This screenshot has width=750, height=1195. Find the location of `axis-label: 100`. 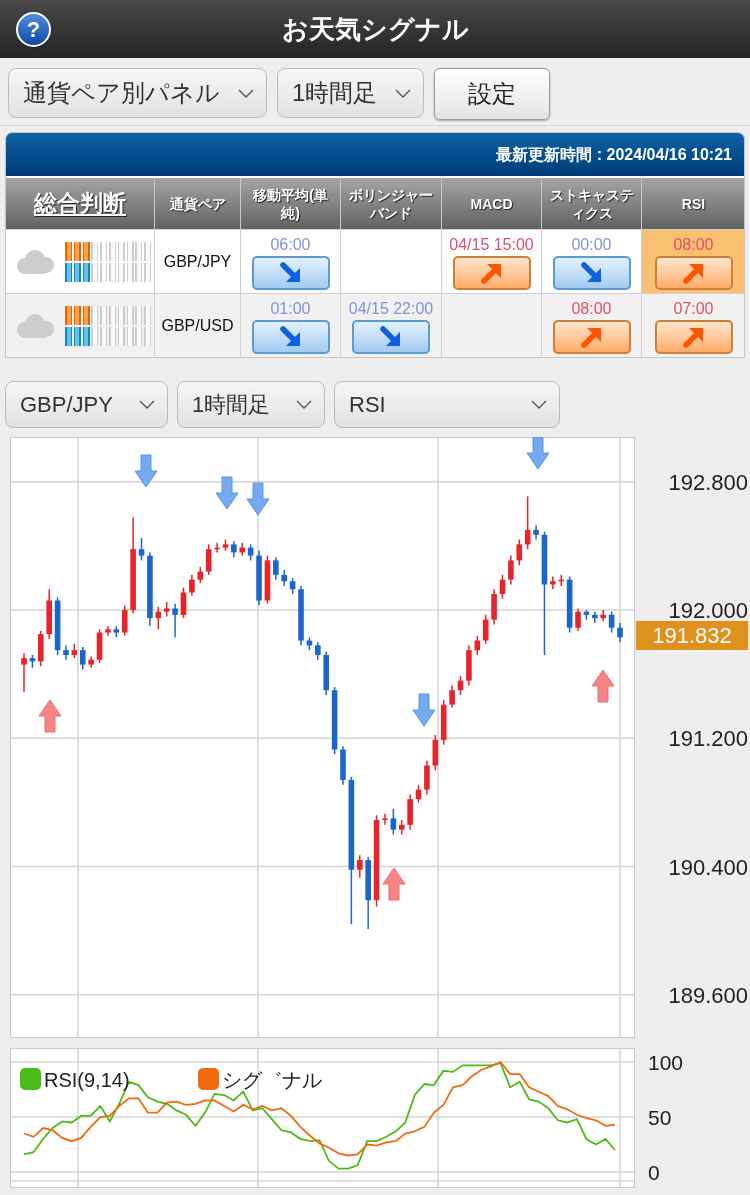

axis-label: 100 is located at coordinates (666, 1062).